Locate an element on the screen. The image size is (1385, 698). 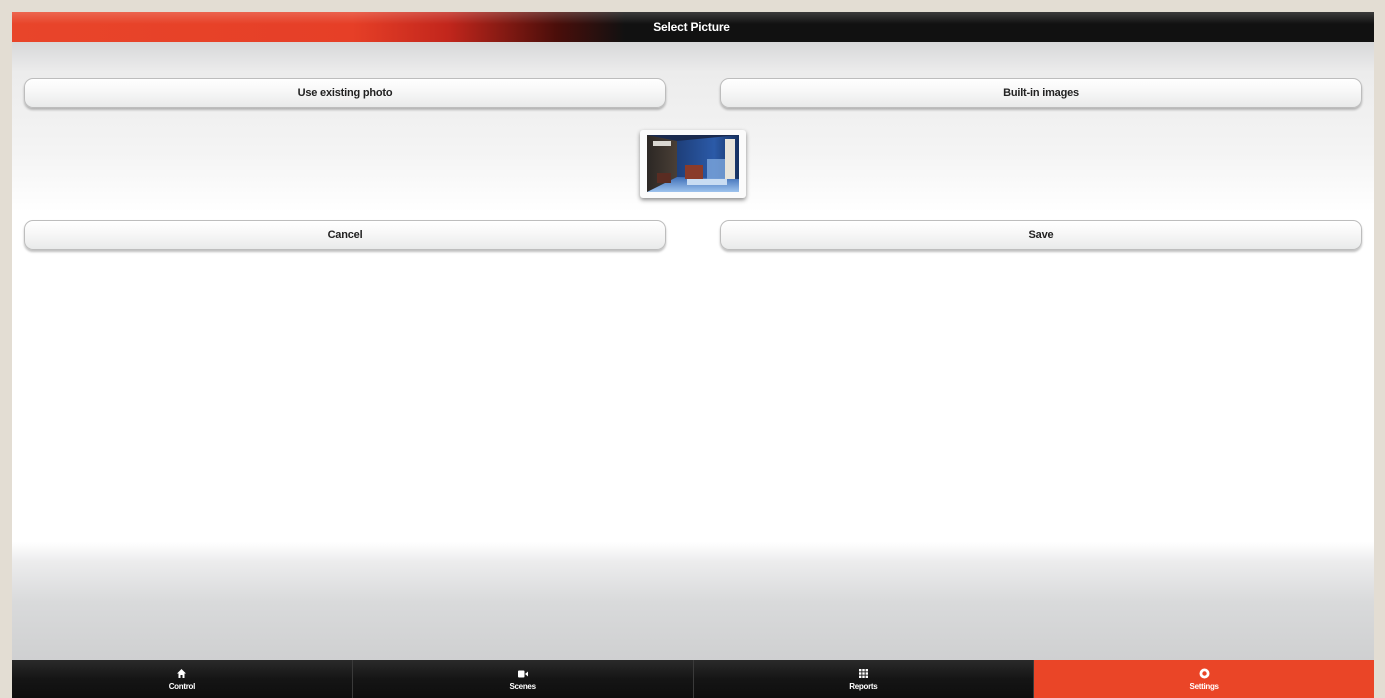
title-bar: Select Picture is located at coordinates (693, 27).